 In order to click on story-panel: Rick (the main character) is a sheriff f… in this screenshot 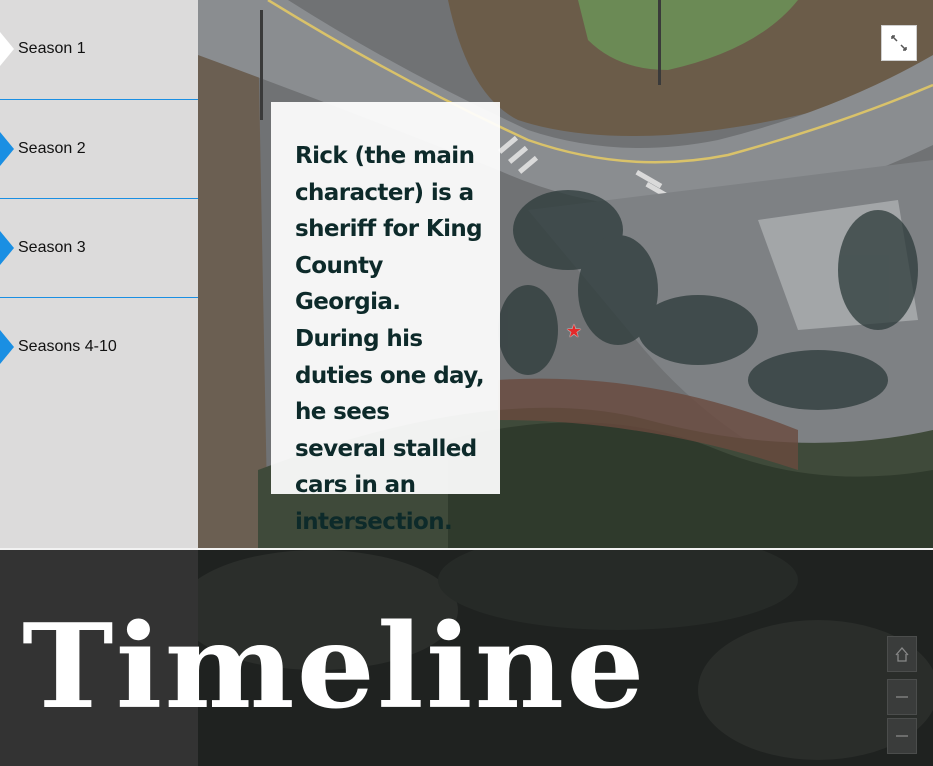, I will do `click(385, 318)`.